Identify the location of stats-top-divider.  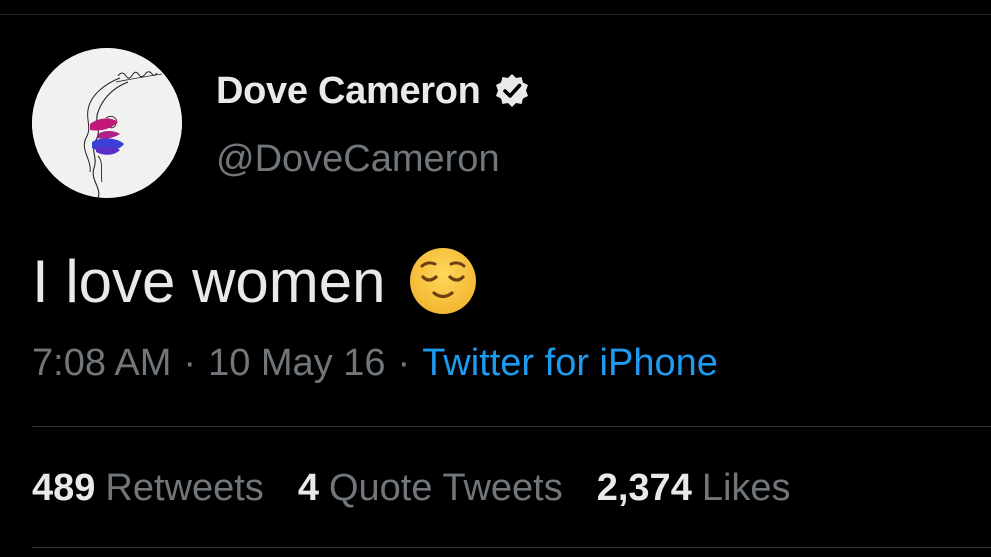
(511, 426).